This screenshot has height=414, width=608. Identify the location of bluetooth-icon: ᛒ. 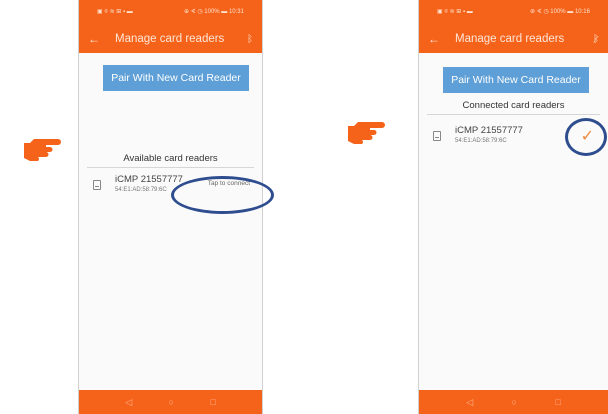
(250, 39).